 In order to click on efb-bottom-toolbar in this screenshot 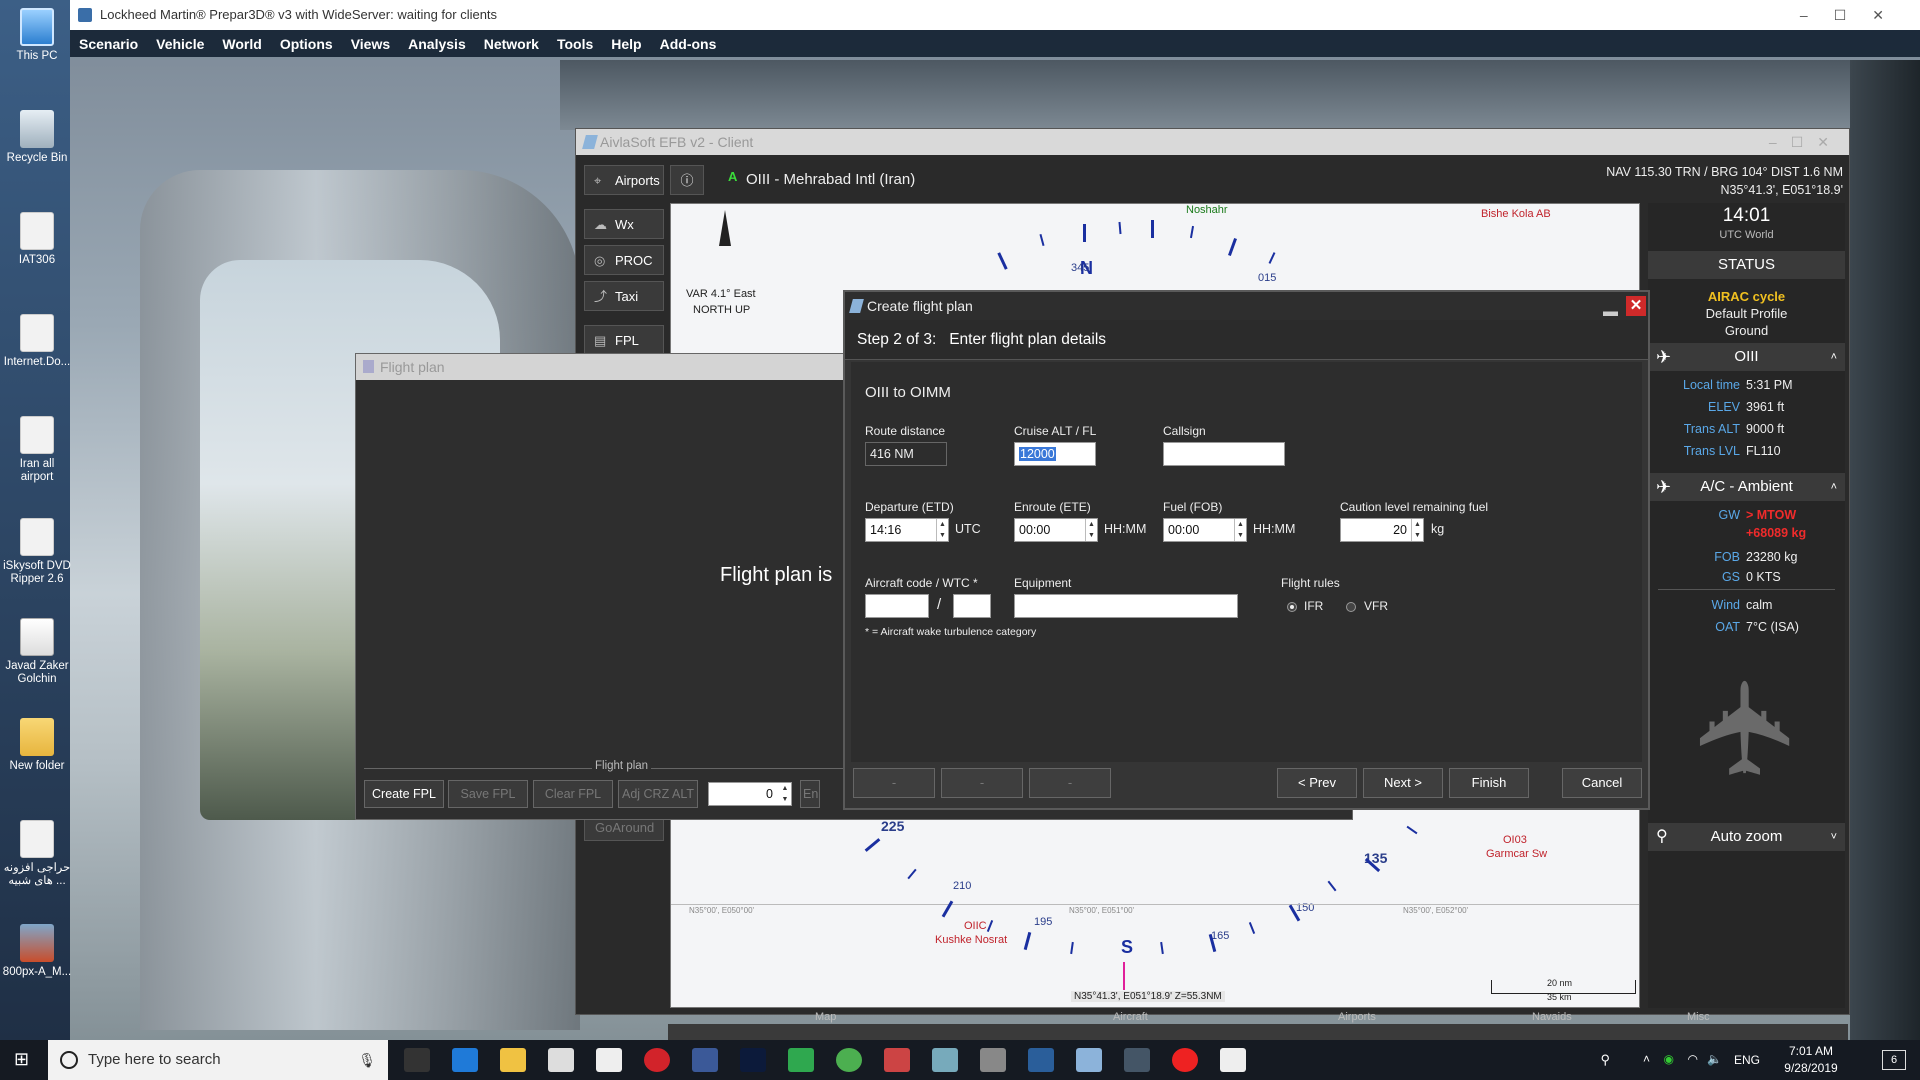, I will do `click(1258, 1032)`.